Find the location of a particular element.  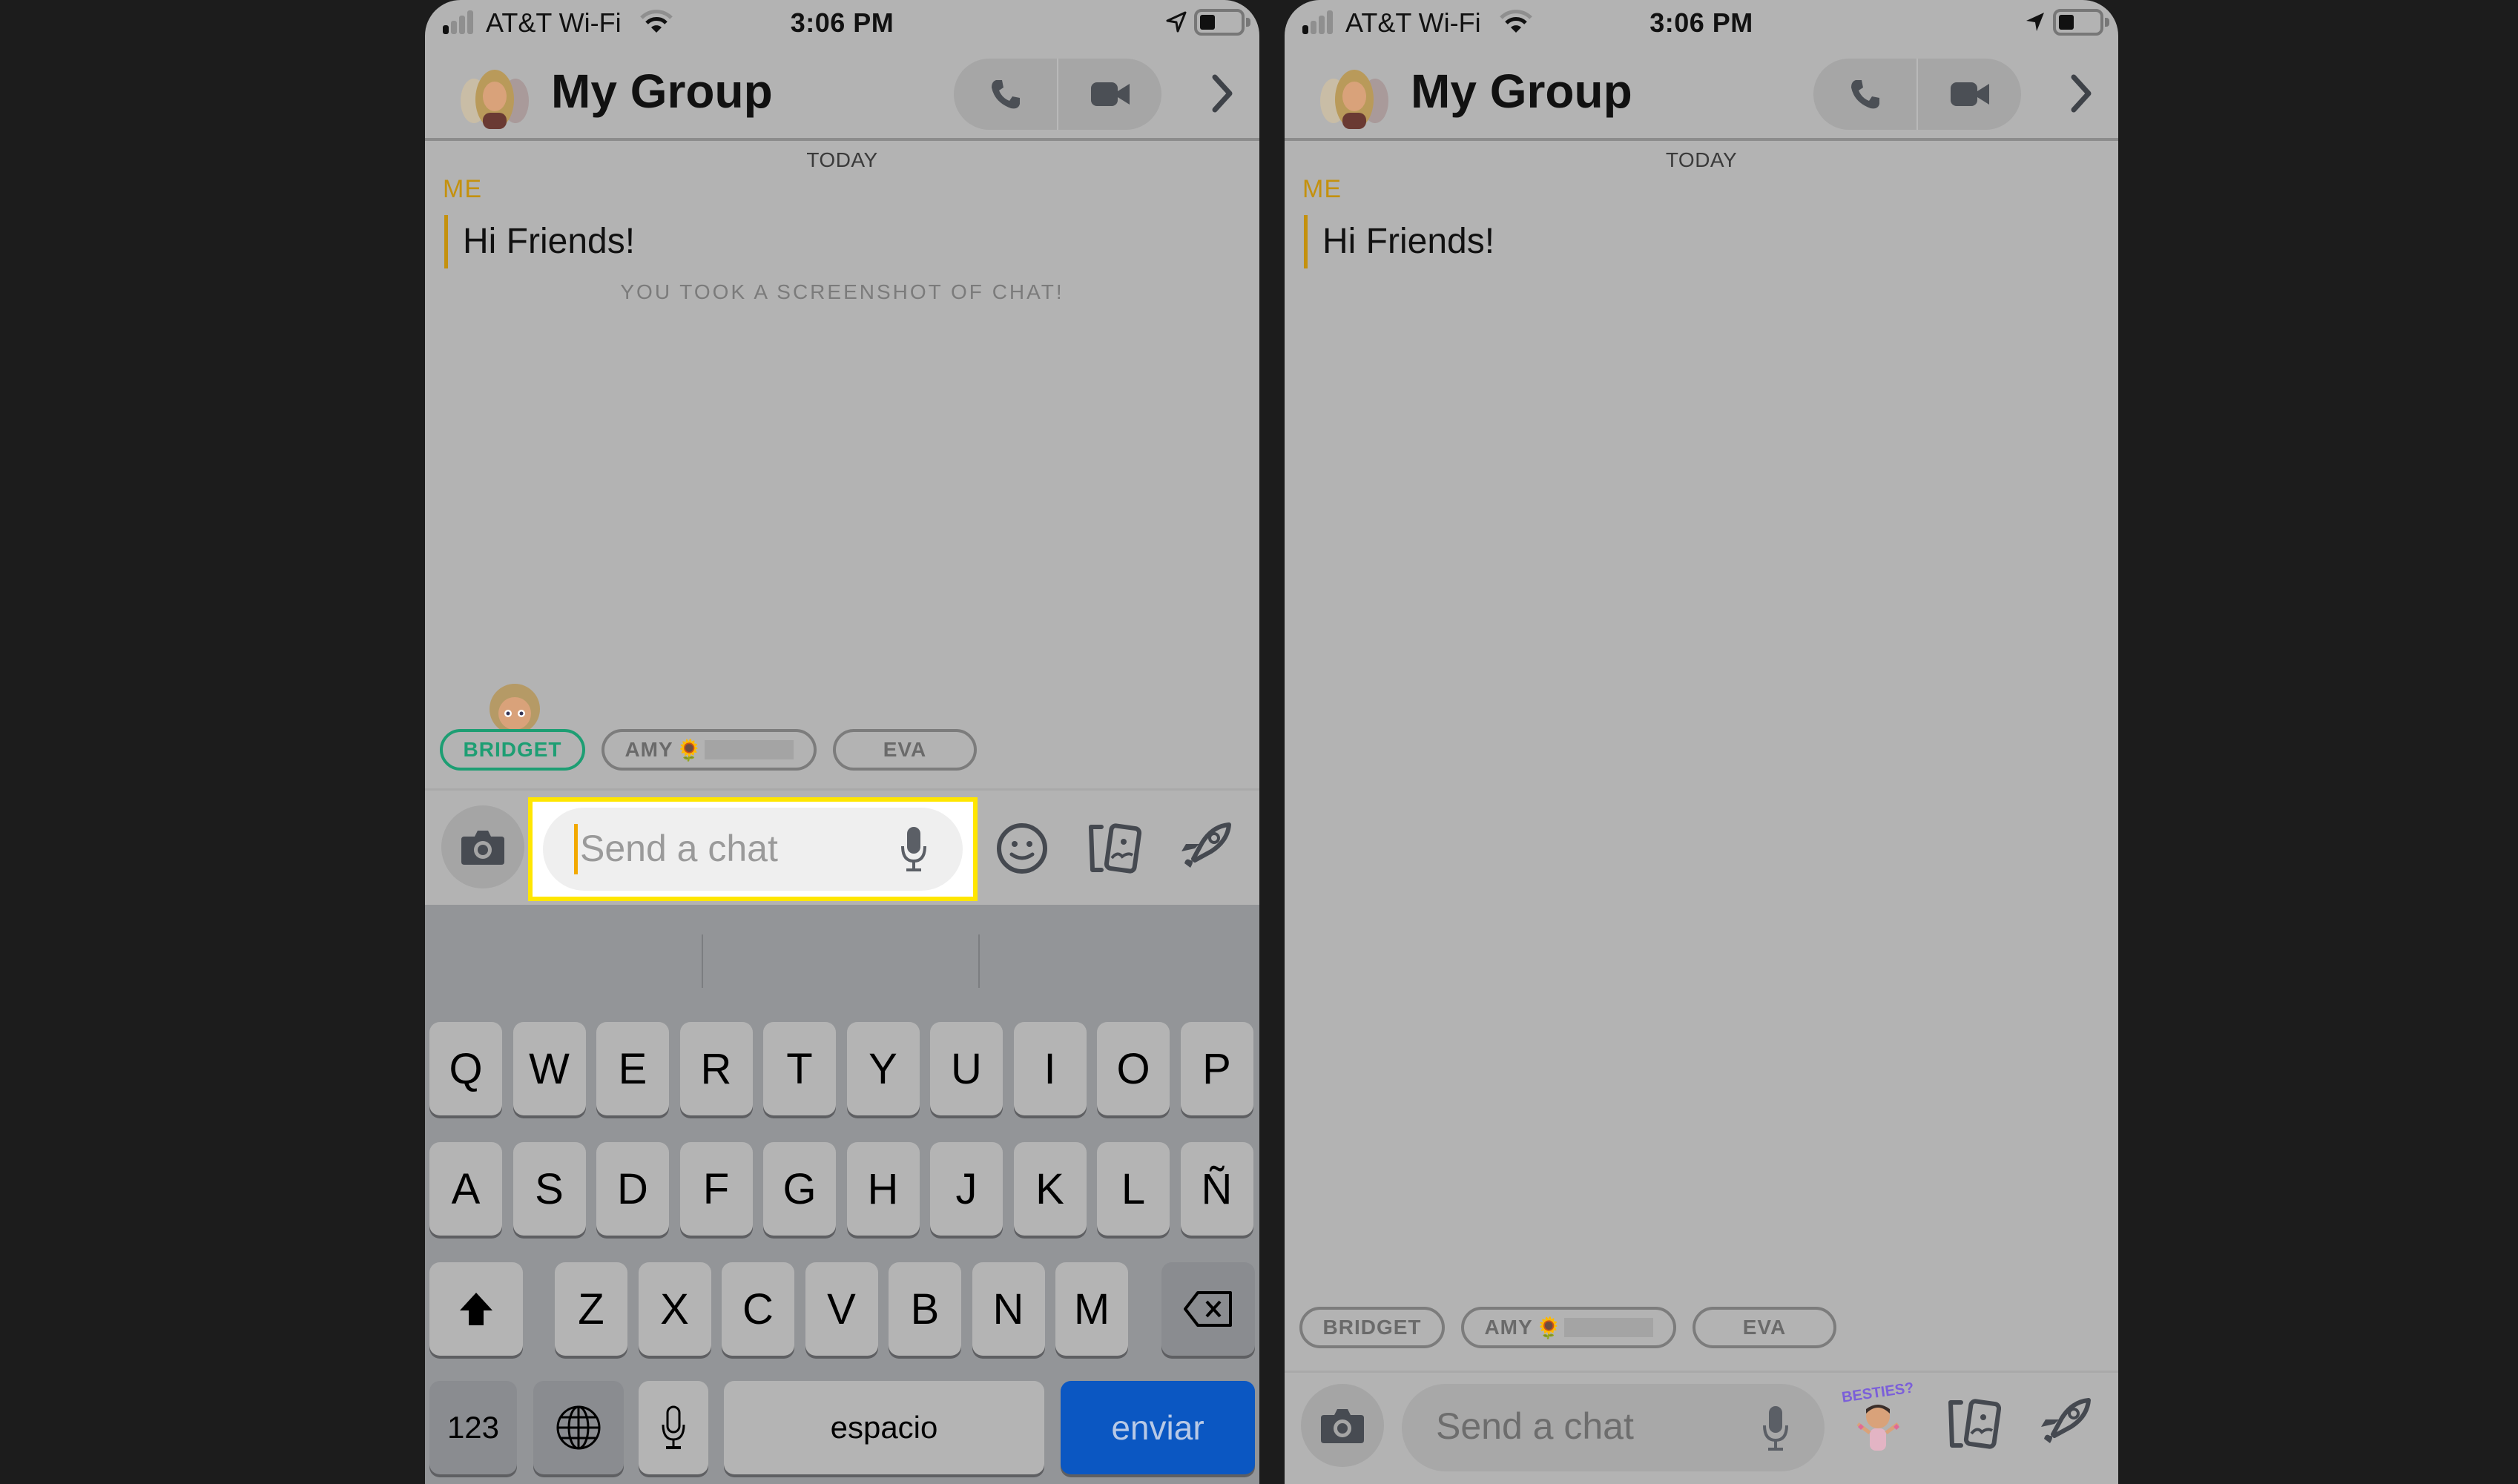

key-u: U is located at coordinates (967, 1068).